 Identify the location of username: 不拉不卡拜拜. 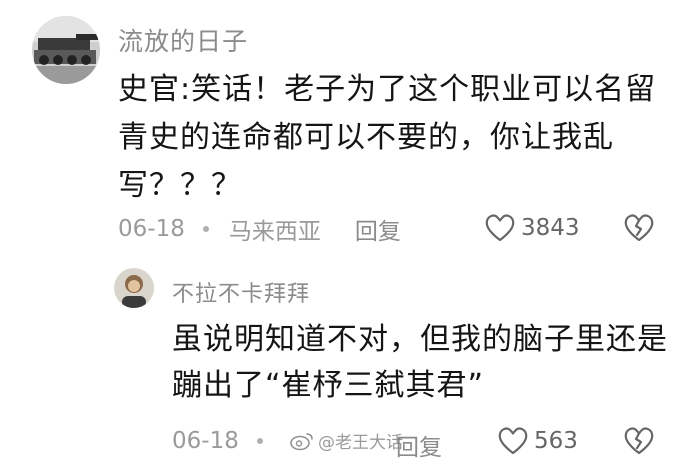
(241, 292).